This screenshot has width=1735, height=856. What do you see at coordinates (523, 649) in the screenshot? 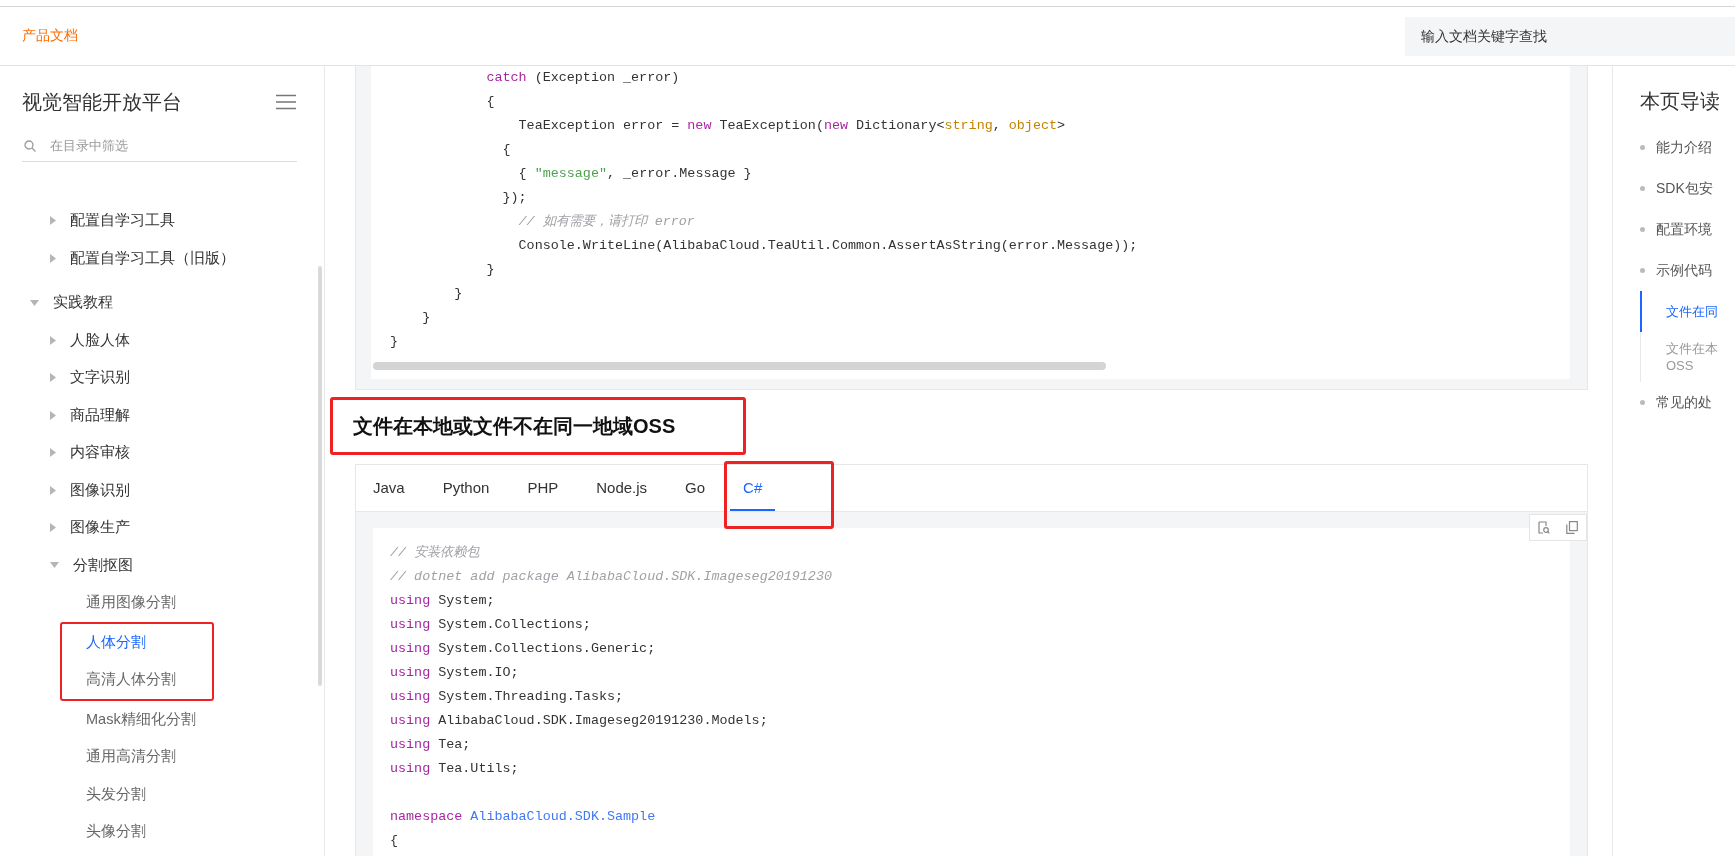
I see `code-line: using System.Collections.Generic;` at bounding box center [523, 649].